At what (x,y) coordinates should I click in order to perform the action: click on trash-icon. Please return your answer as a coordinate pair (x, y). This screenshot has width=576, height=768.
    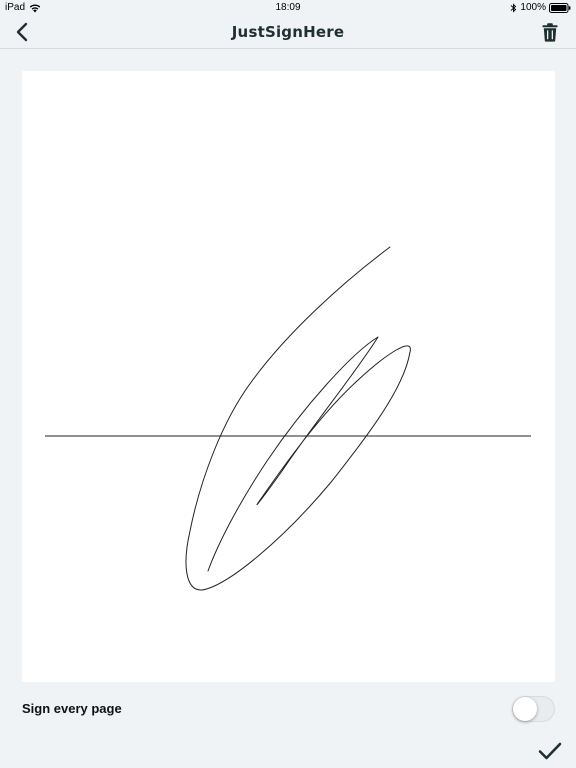
    Looking at the image, I should click on (550, 32).